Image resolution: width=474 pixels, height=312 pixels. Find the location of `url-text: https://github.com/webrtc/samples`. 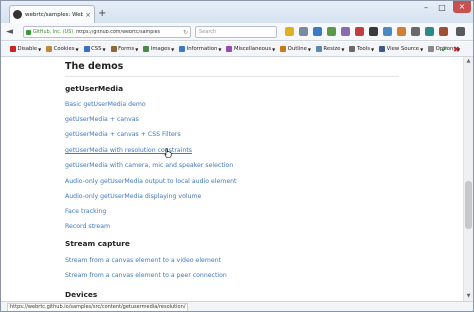

url-text: https://github.com/webrtc/samples is located at coordinates (118, 32).